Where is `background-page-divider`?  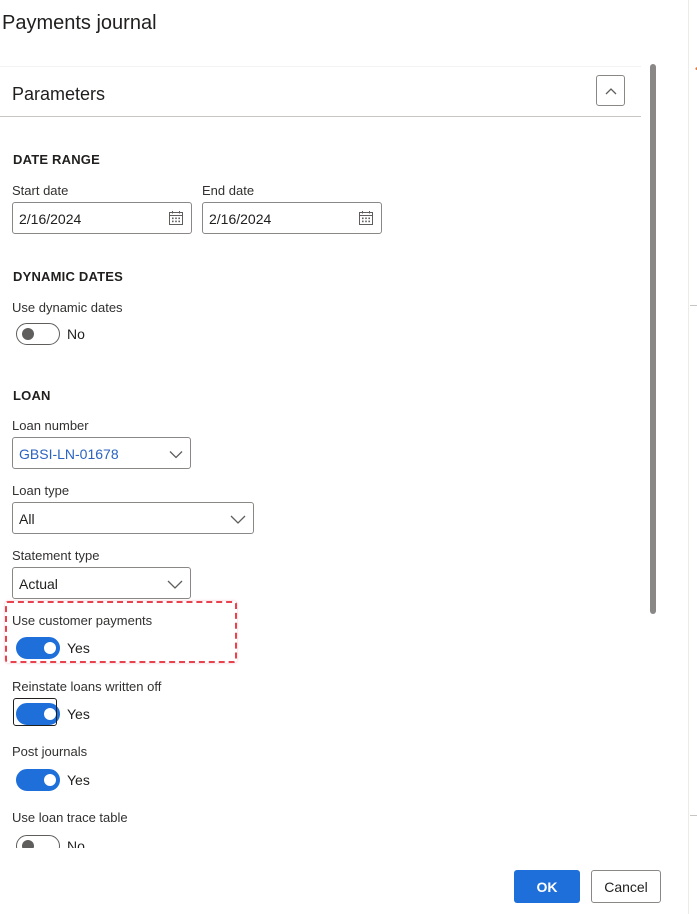 background-page-divider is located at coordinates (688, 457).